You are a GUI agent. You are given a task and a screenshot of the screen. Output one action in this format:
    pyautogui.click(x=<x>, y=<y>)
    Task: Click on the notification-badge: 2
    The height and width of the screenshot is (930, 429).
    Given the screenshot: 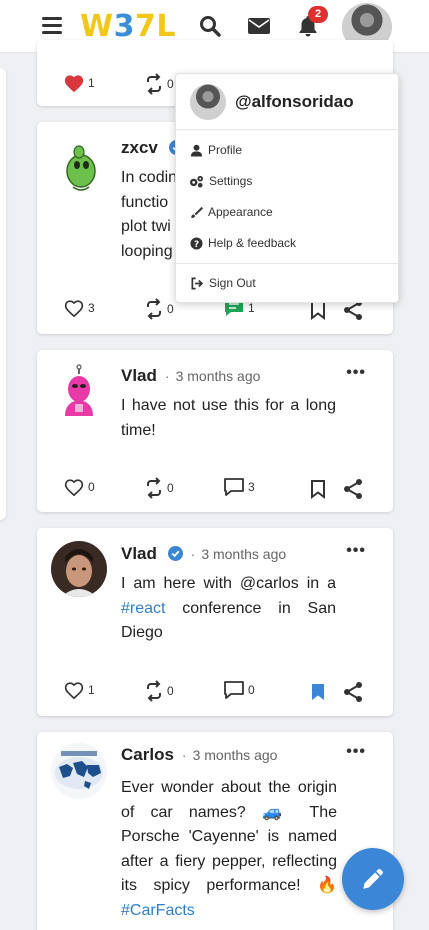 What is the action you would take?
    pyautogui.click(x=318, y=14)
    